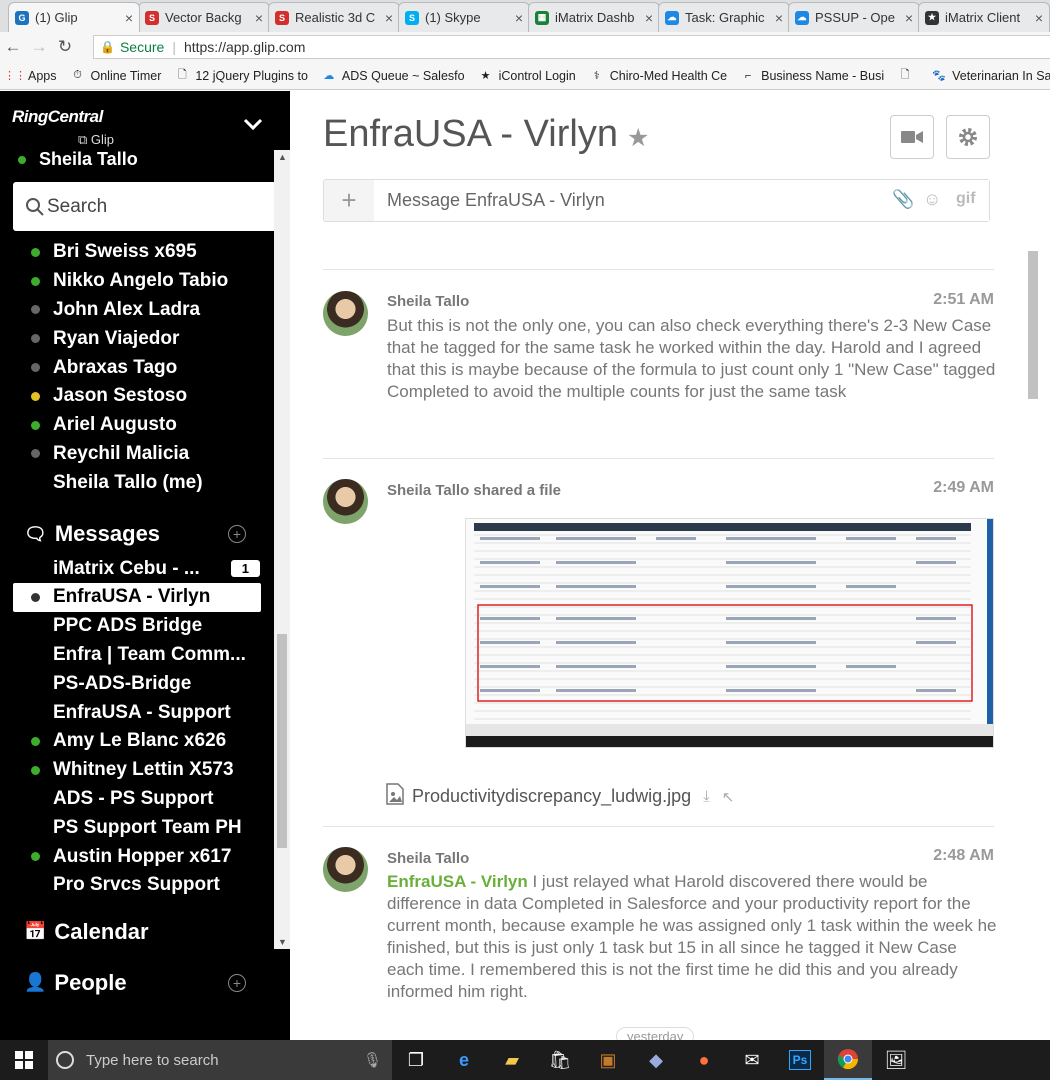  I want to click on address-bar: 🔒 Secure | https://app.glip.com, so click(571, 47).